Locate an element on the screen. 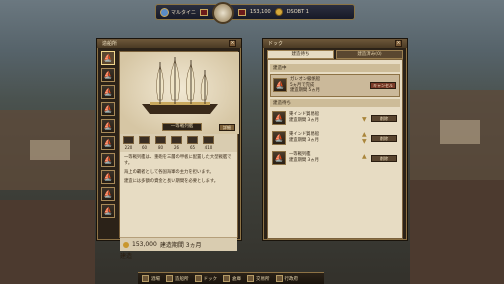 Image resolution: width=504 pixels, height=284 pixels. fame-chip: DSOBT 1 is located at coordinates (298, 12).